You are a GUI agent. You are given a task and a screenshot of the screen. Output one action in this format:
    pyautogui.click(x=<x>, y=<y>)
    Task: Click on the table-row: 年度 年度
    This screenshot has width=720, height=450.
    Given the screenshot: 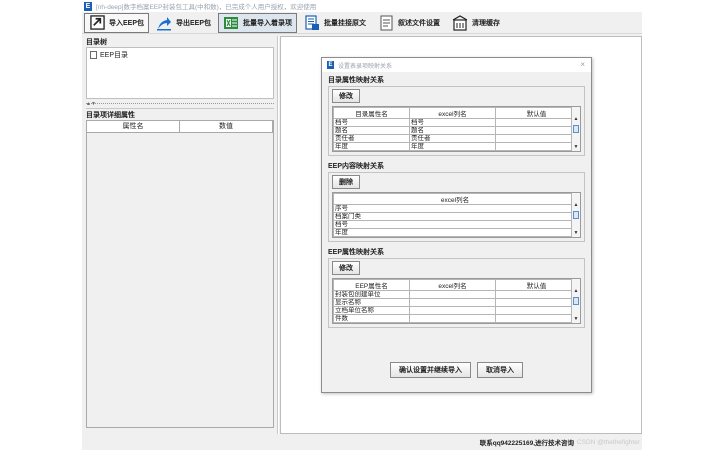 What is the action you would take?
    pyautogui.click(x=455, y=146)
    